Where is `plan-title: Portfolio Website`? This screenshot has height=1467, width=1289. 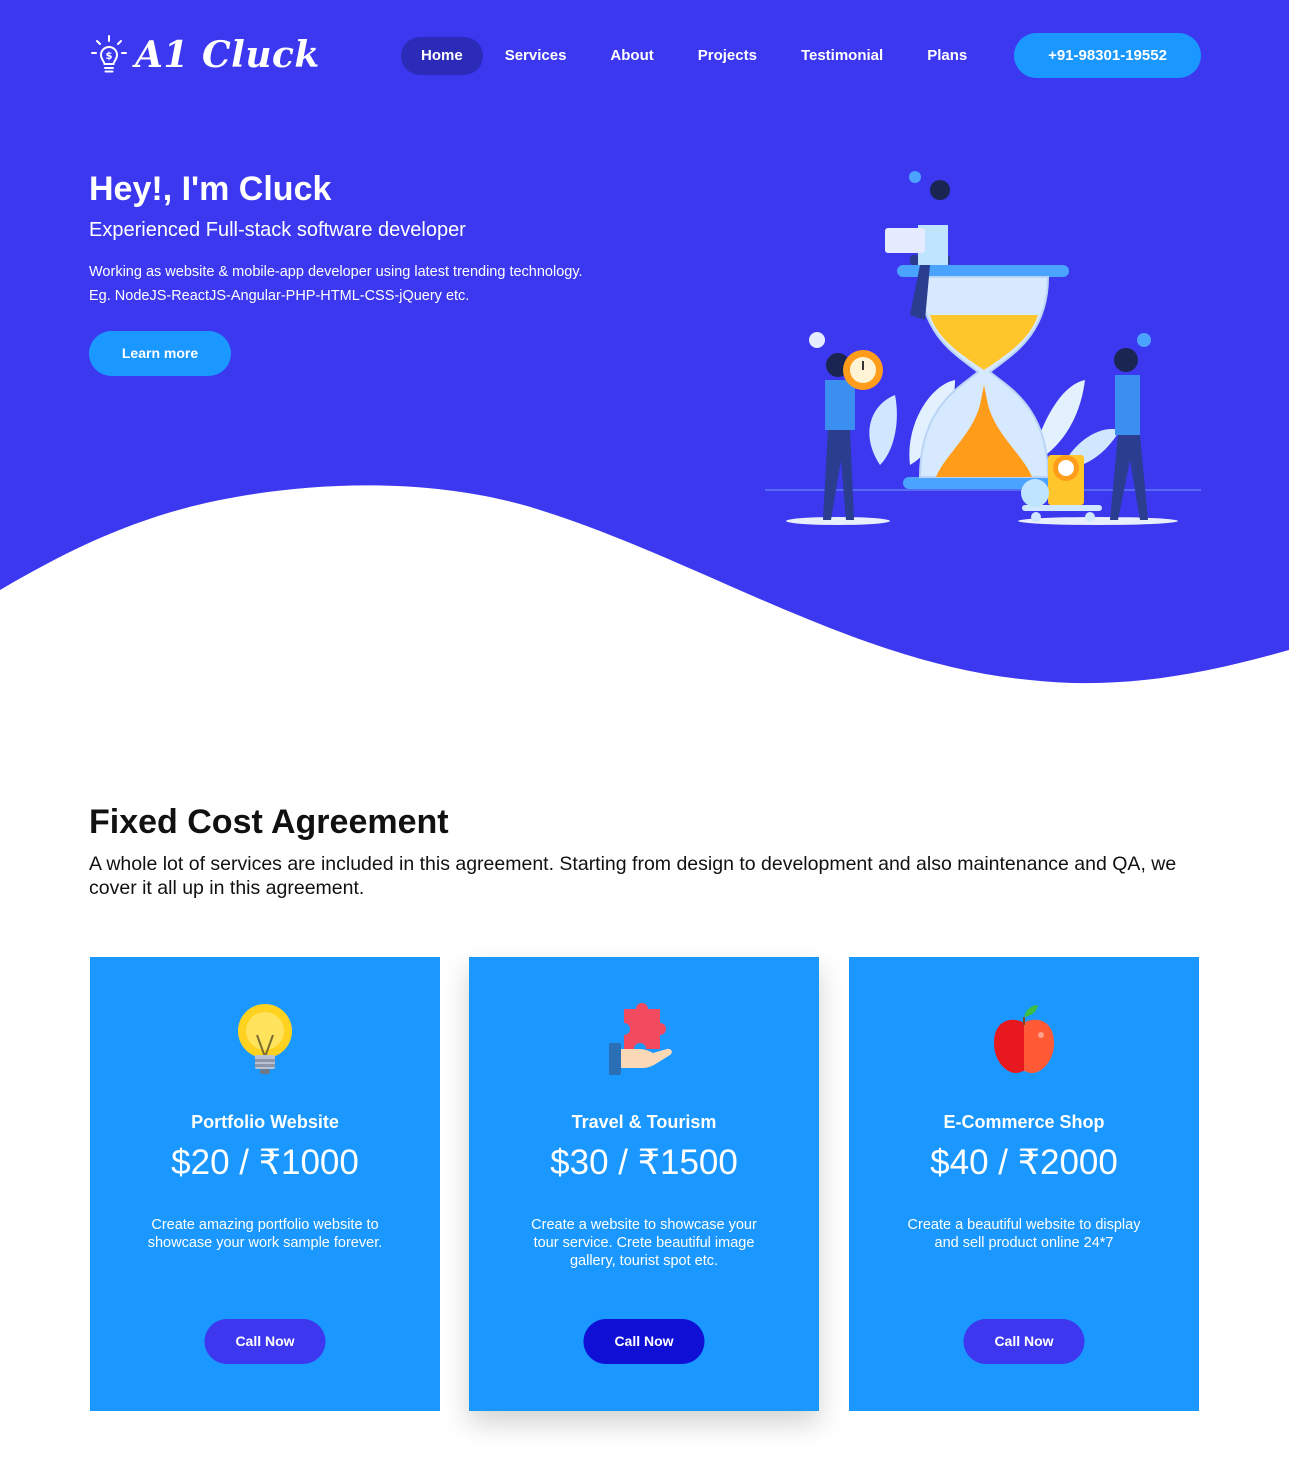
plan-title: Portfolio Website is located at coordinates (265, 1122).